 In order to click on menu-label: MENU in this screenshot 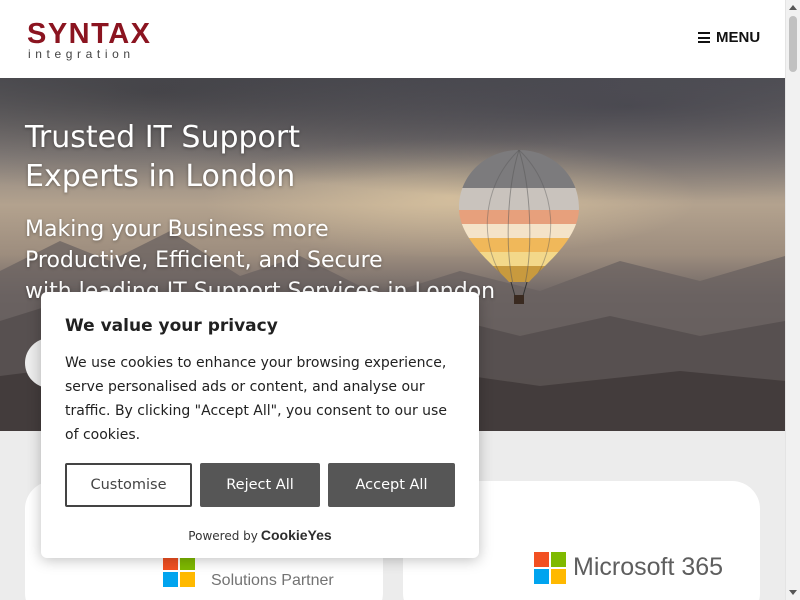, I will do `click(738, 37)`.